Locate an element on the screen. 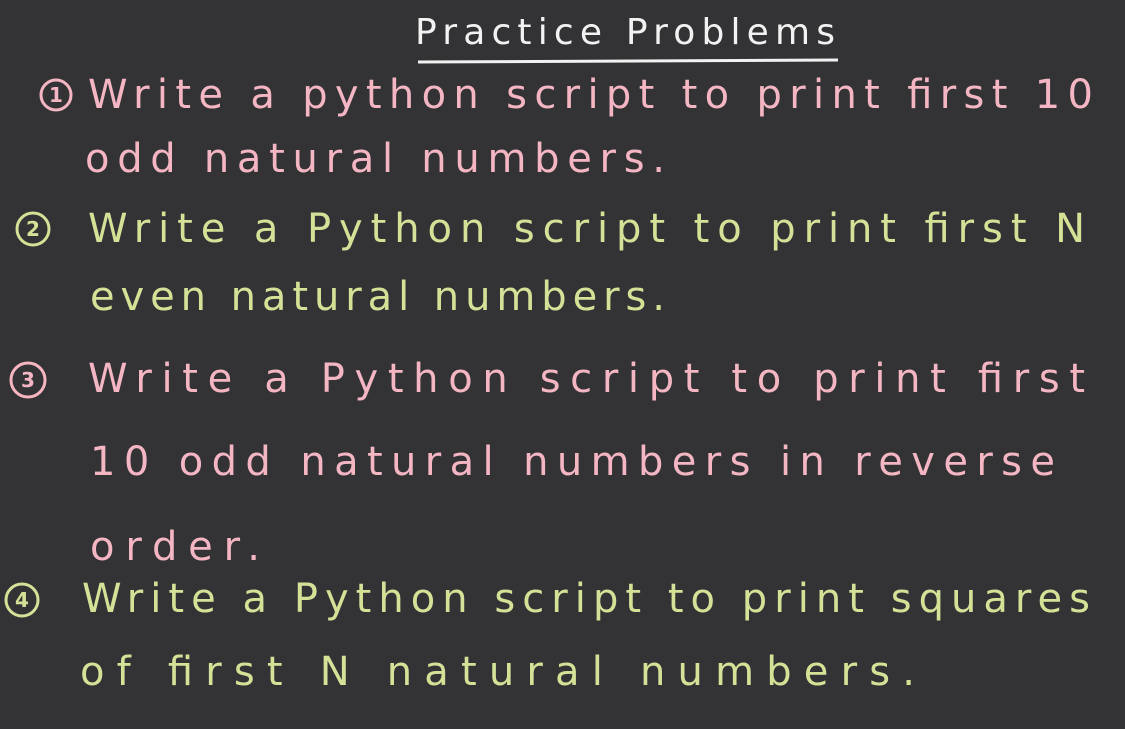  problem-number: 1 is located at coordinates (56, 95).